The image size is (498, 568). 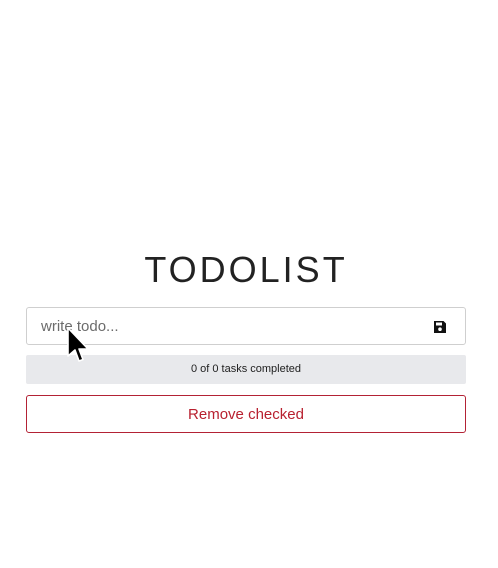 I want to click on todo-input-row, so click(x=246, y=326).